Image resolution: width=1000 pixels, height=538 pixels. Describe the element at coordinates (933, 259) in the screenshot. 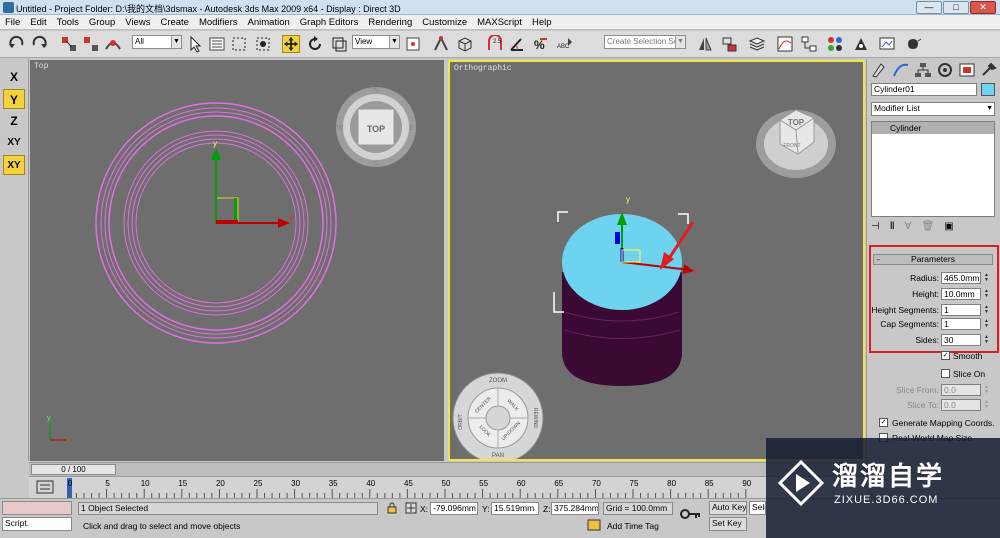

I see `parameters-rollout-header: - Parameters` at that location.